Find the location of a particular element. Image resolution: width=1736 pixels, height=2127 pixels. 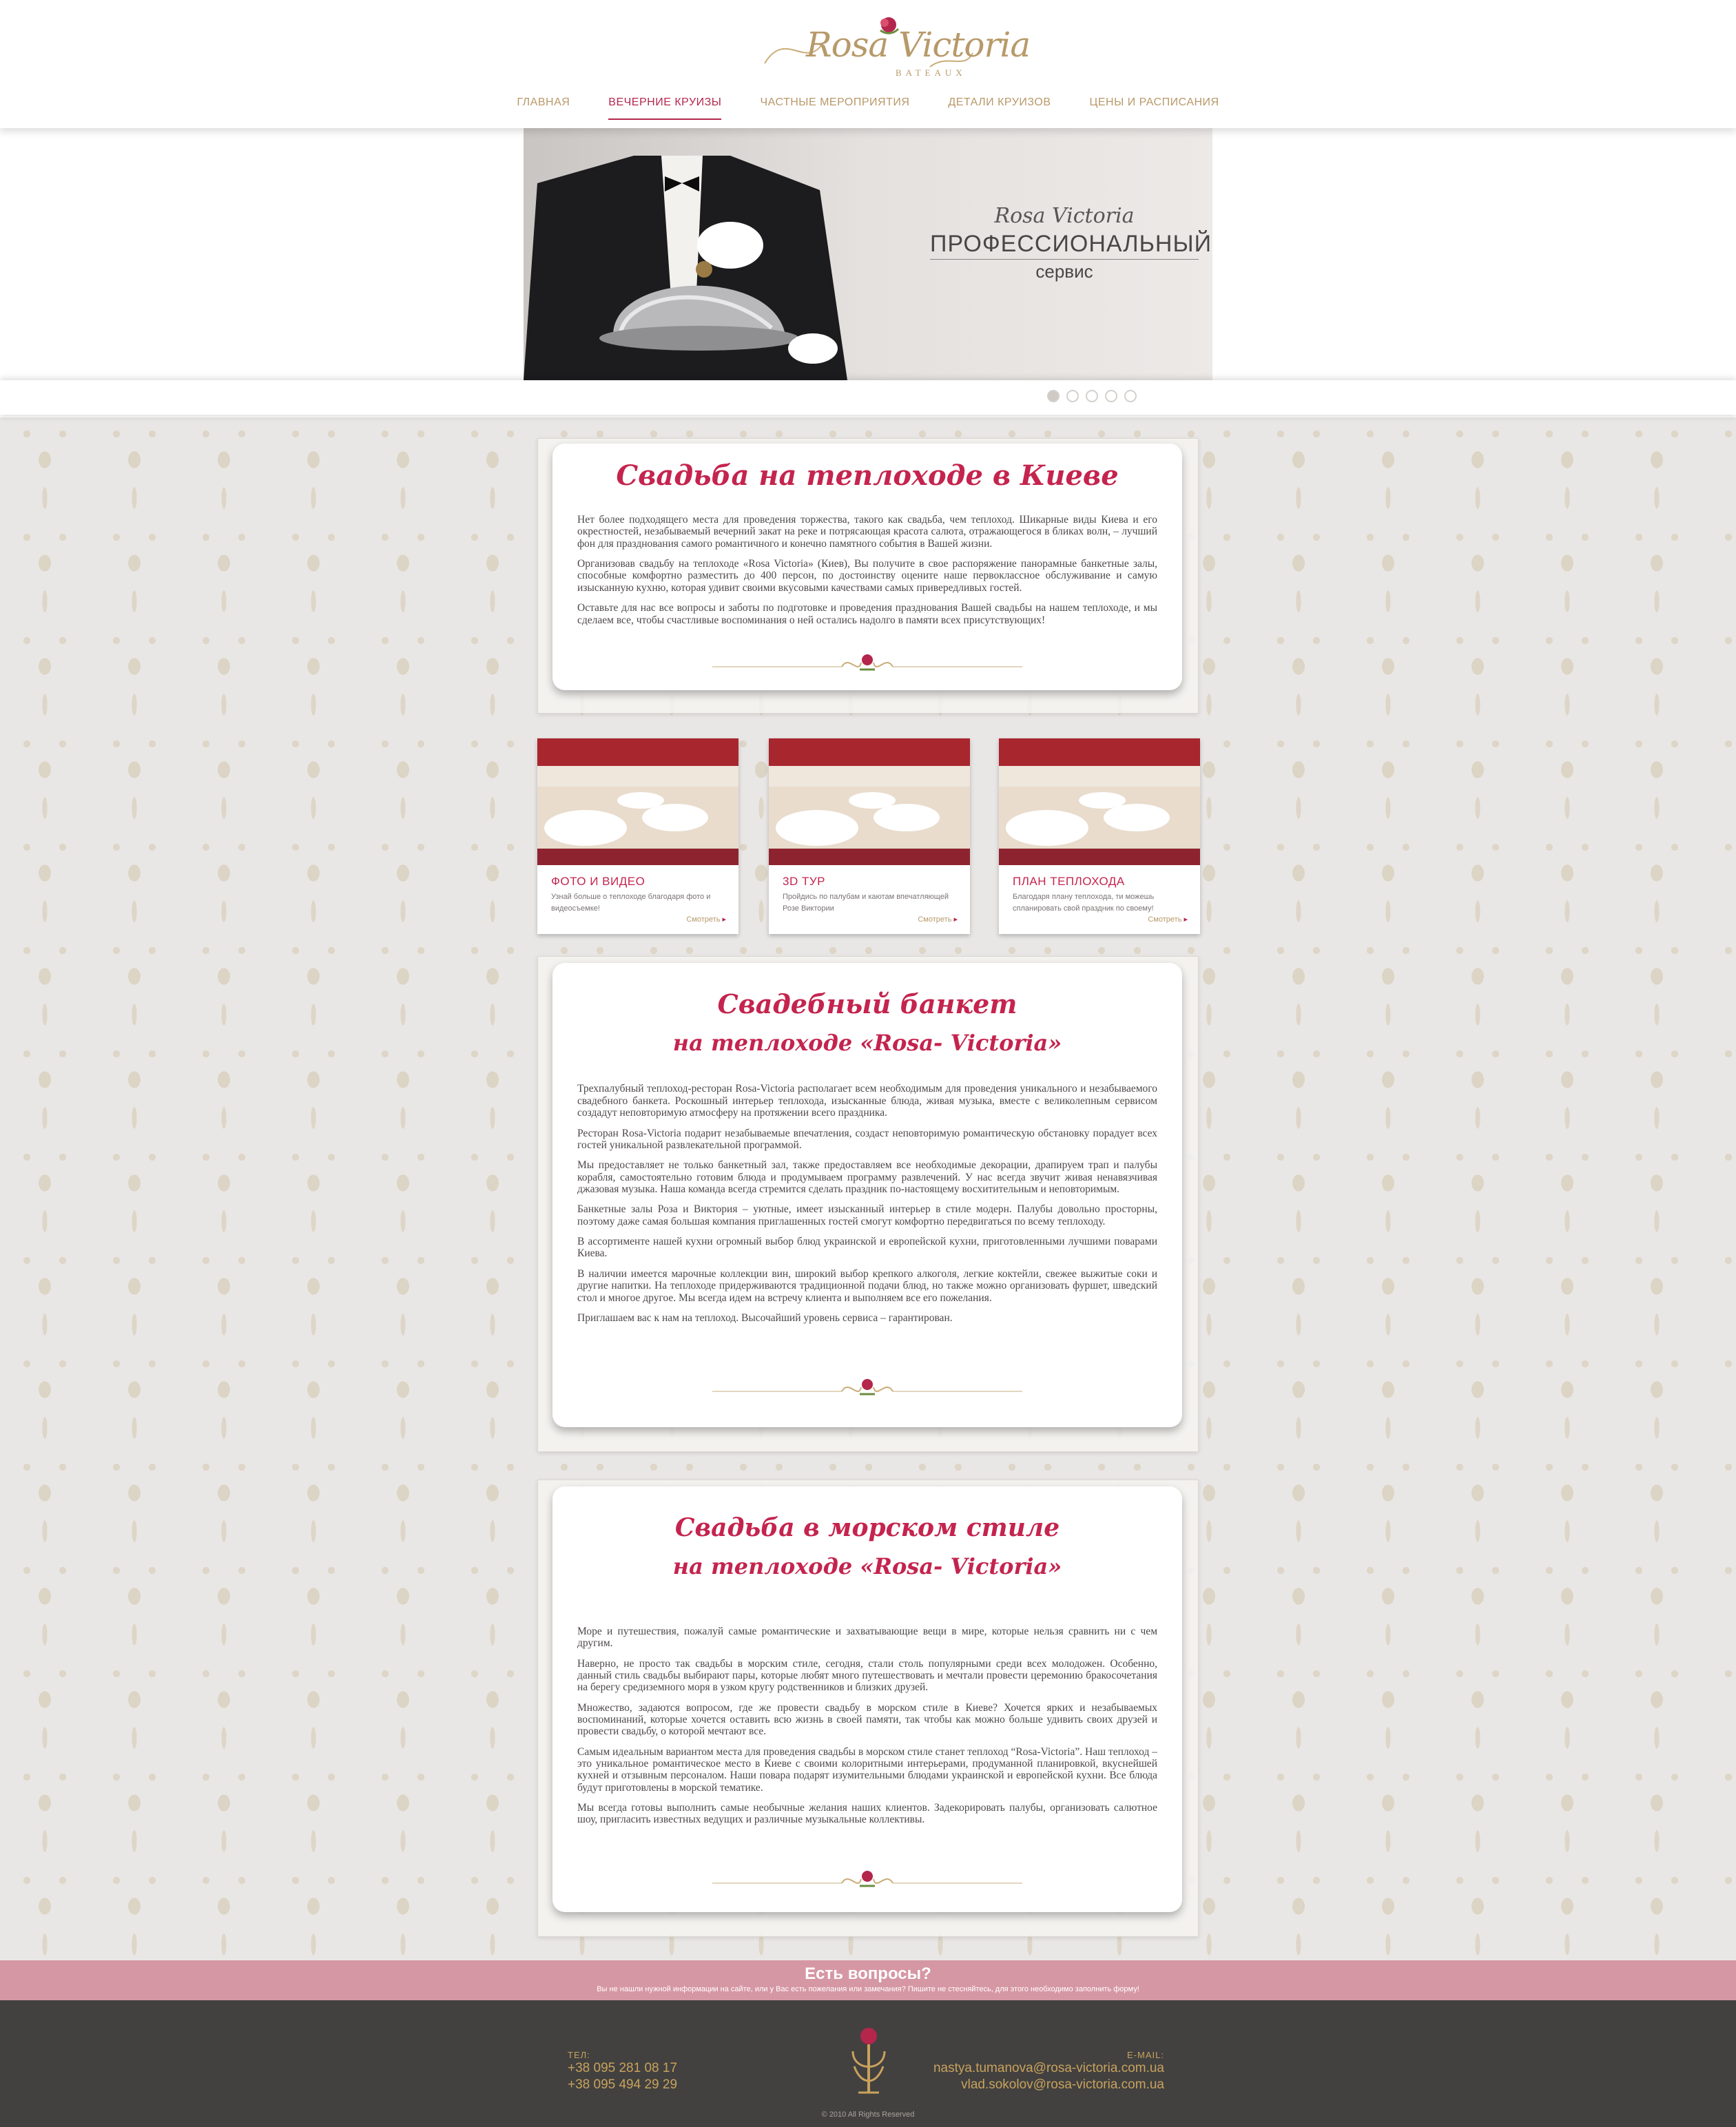

nav-item-prices-schedules: ЦЕНЫ И РАСПИСАНИЯ is located at coordinates (1154, 108).